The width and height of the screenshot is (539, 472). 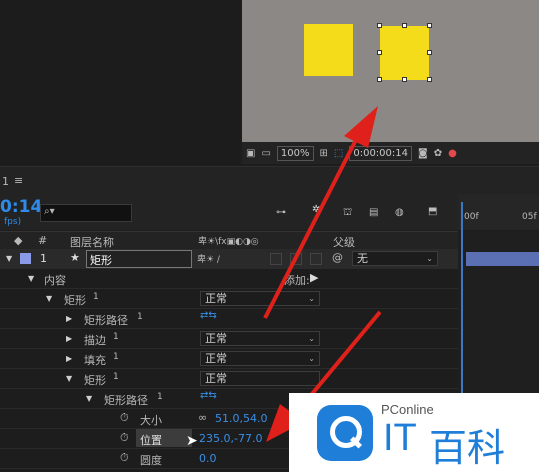 I want to click on search-logo-icon, so click(x=345, y=433).